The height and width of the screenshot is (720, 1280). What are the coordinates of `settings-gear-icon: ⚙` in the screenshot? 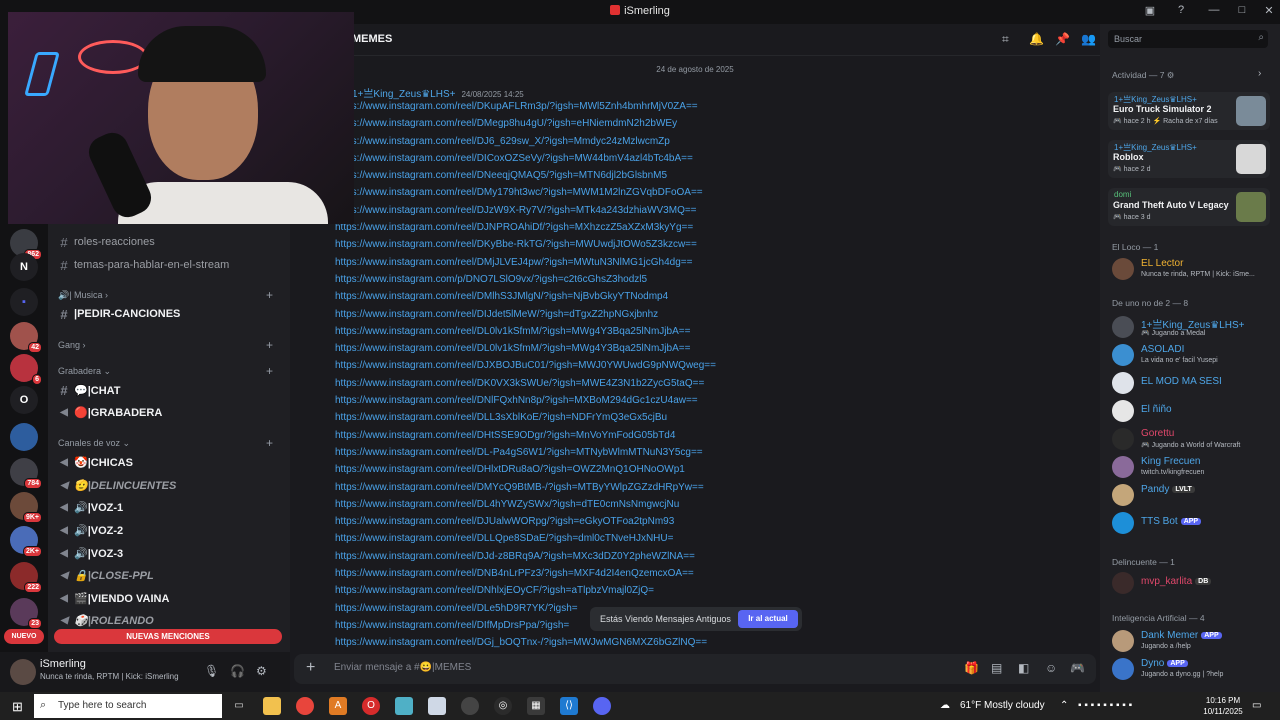 It's located at (261, 671).